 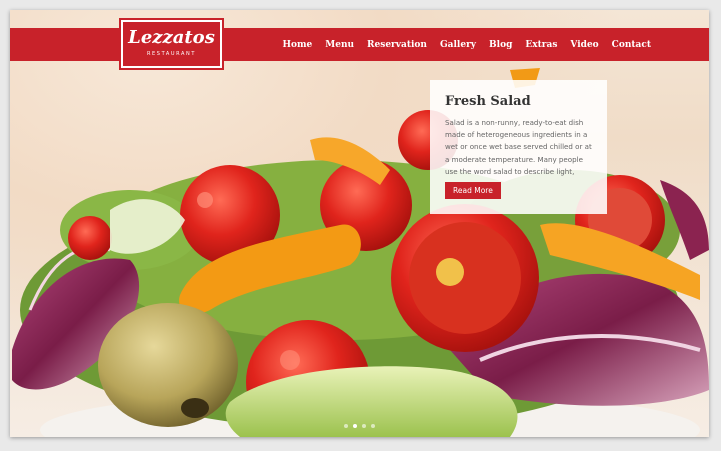 What do you see at coordinates (584, 45) in the screenshot?
I see `nav-video: Video` at bounding box center [584, 45].